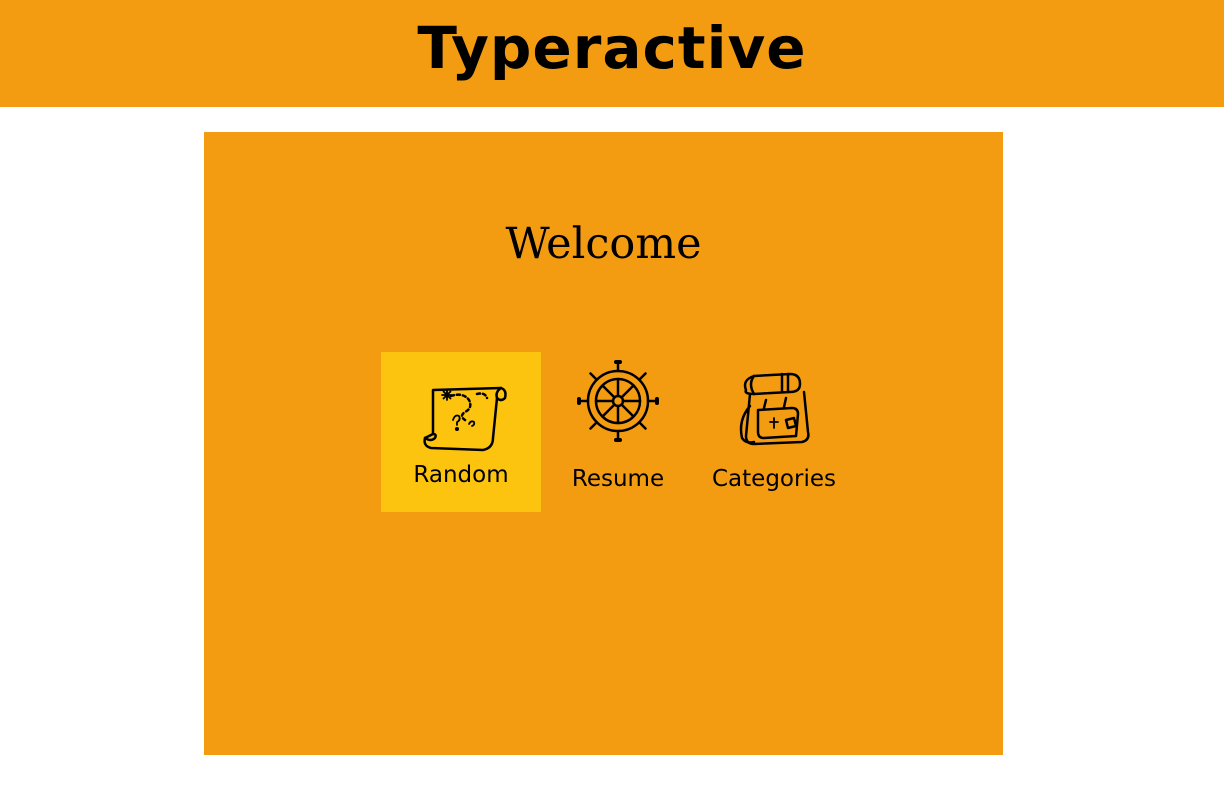 Image resolution: width=1224 pixels, height=795 pixels. I want to click on treasure-map-icon, so click(461, 413).